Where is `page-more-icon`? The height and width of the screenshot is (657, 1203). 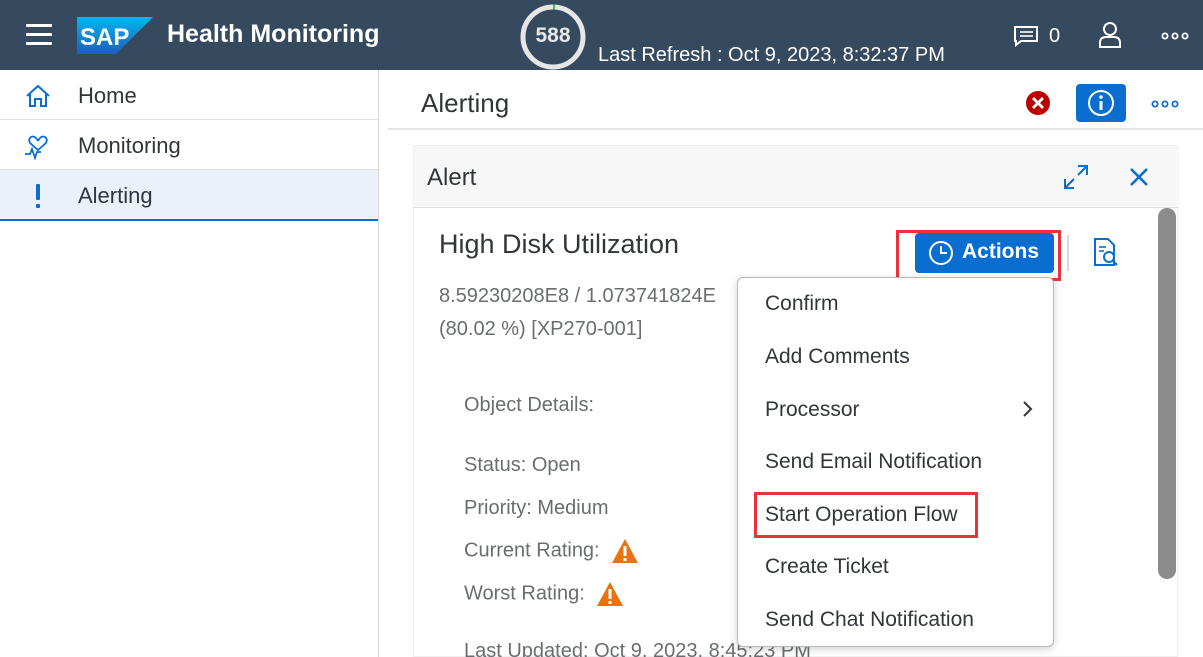 page-more-icon is located at coordinates (1165, 104).